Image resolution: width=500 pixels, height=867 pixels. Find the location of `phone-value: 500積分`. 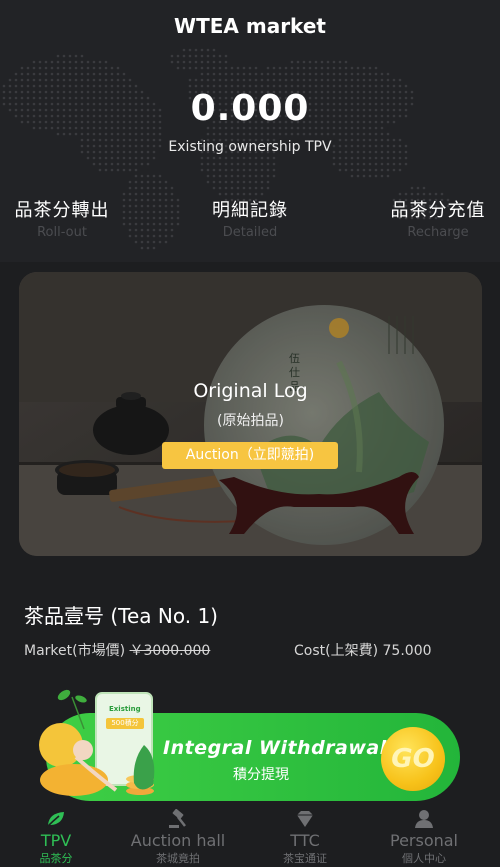

phone-value: 500積分 is located at coordinates (125, 723).